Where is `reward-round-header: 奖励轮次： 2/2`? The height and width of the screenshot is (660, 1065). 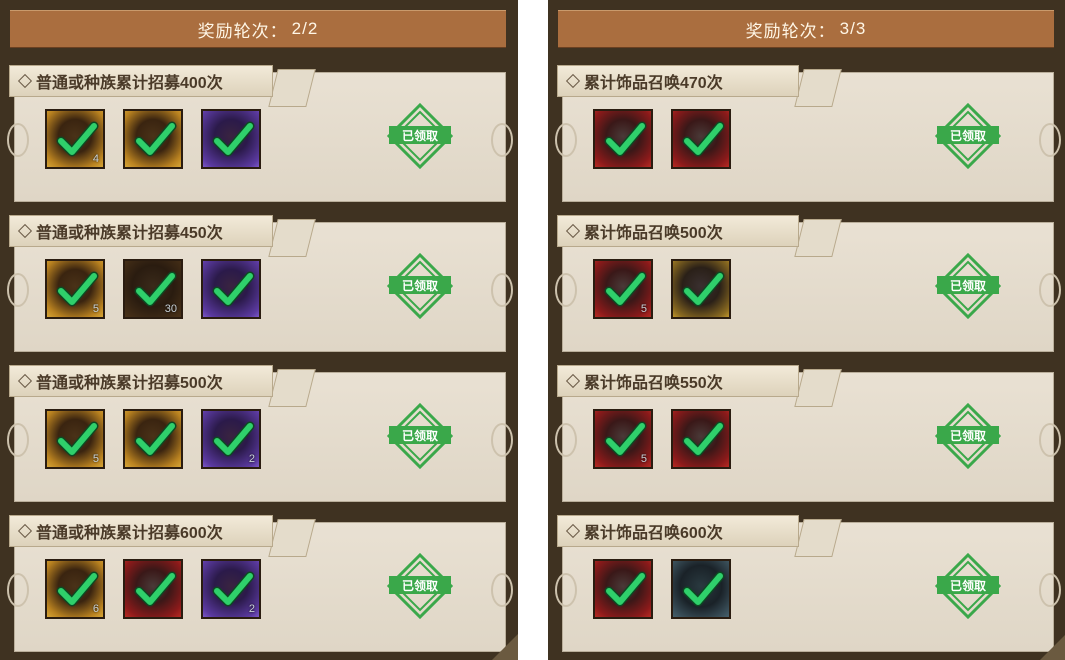 reward-round-header: 奖励轮次： 2/2 is located at coordinates (258, 29).